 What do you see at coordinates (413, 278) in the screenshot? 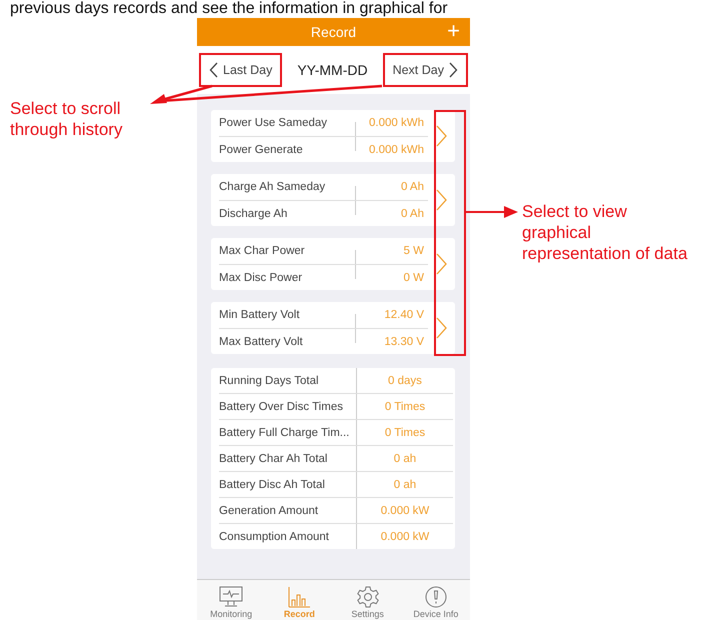
I see `record-value: 0 W` at bounding box center [413, 278].